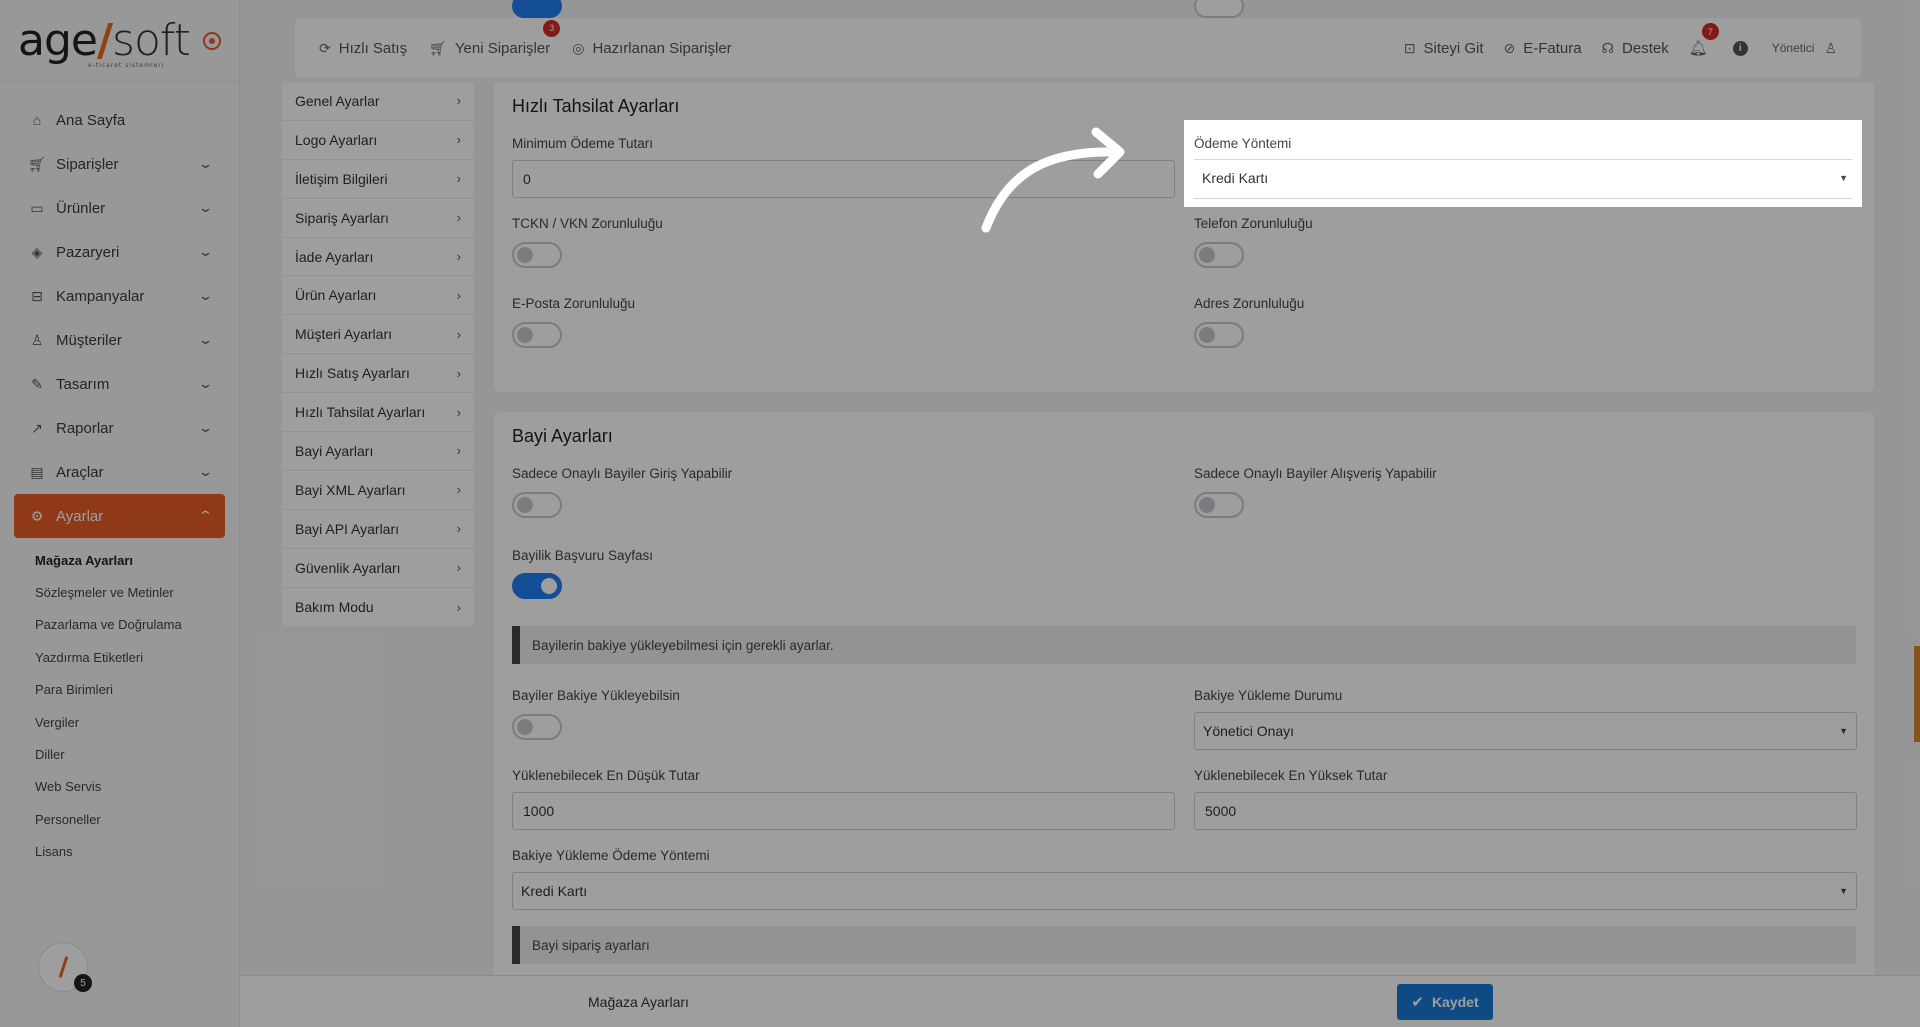 The height and width of the screenshot is (1027, 1920). Describe the element at coordinates (537, 9) in the screenshot. I see `peek-toggle-on` at that location.